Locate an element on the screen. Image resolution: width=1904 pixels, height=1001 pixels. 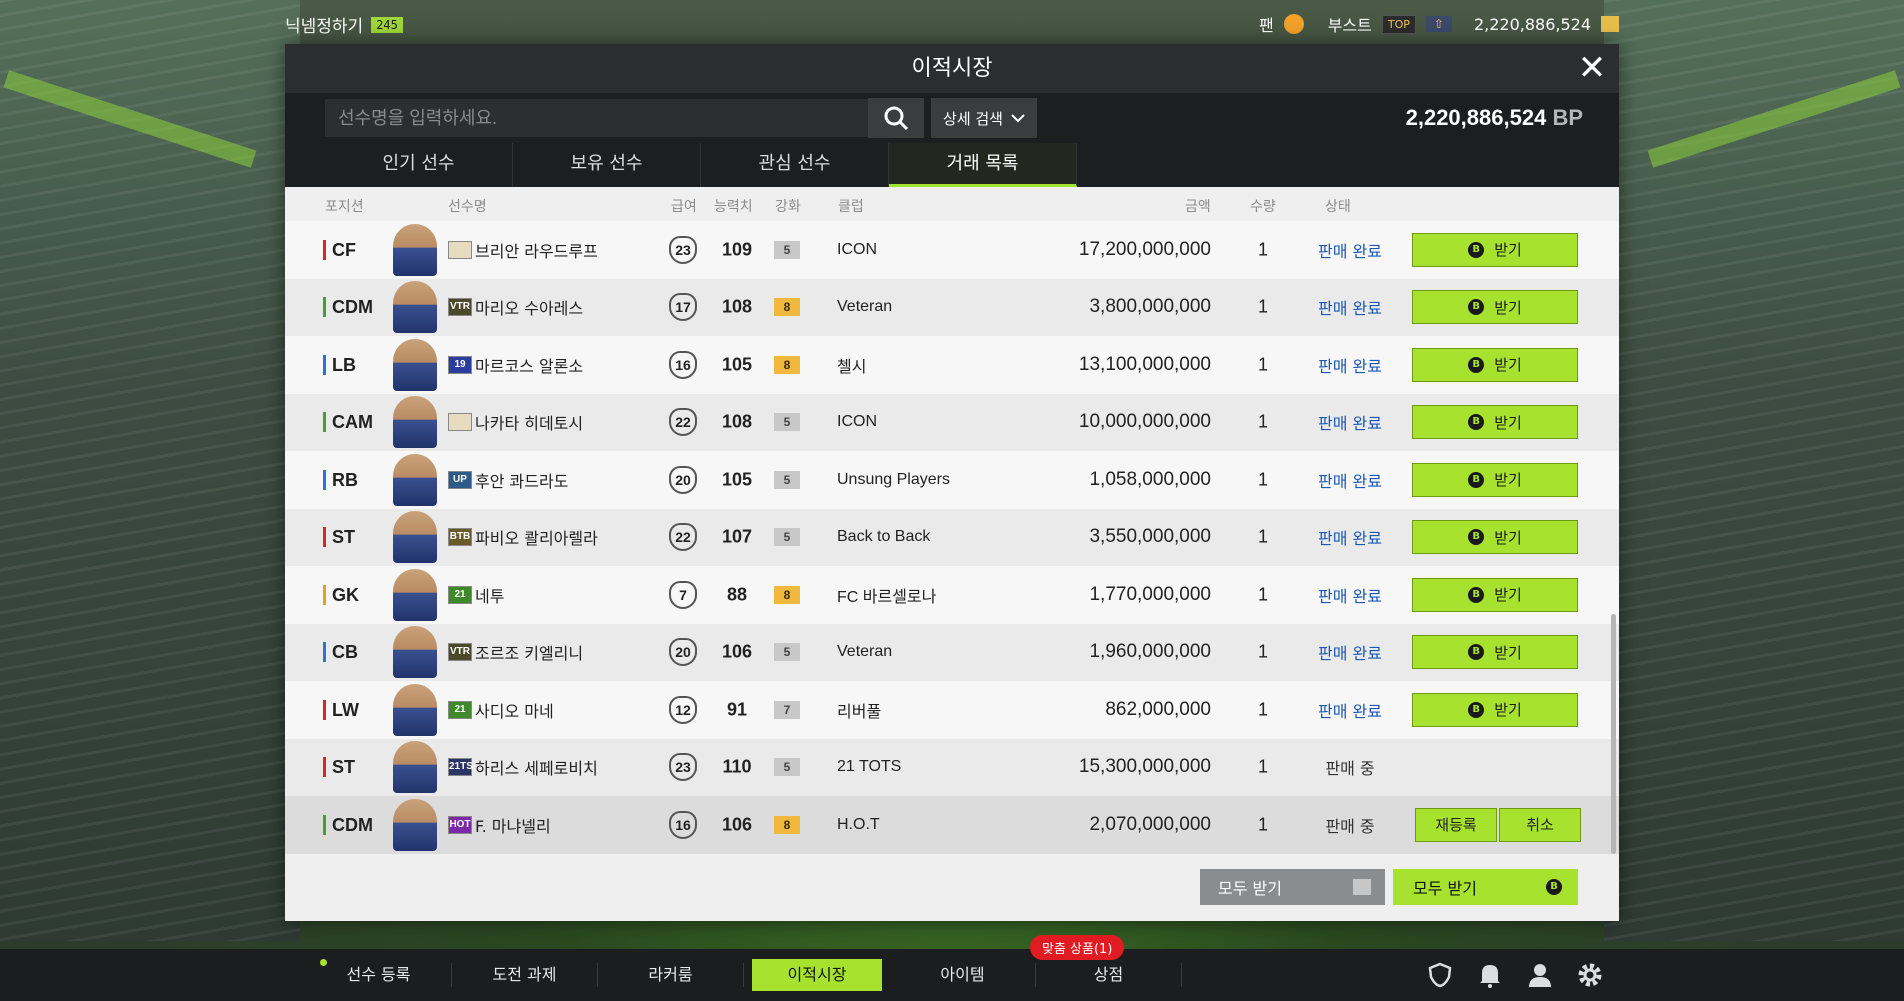
price: 3,800,000,000 is located at coordinates (1150, 307).